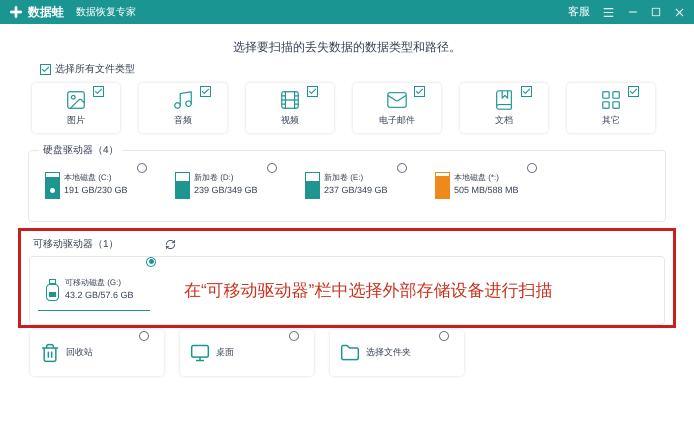 The height and width of the screenshot is (439, 694). Describe the element at coordinates (388, 353) in the screenshot. I see `location-label: 选择文件夹` at that location.